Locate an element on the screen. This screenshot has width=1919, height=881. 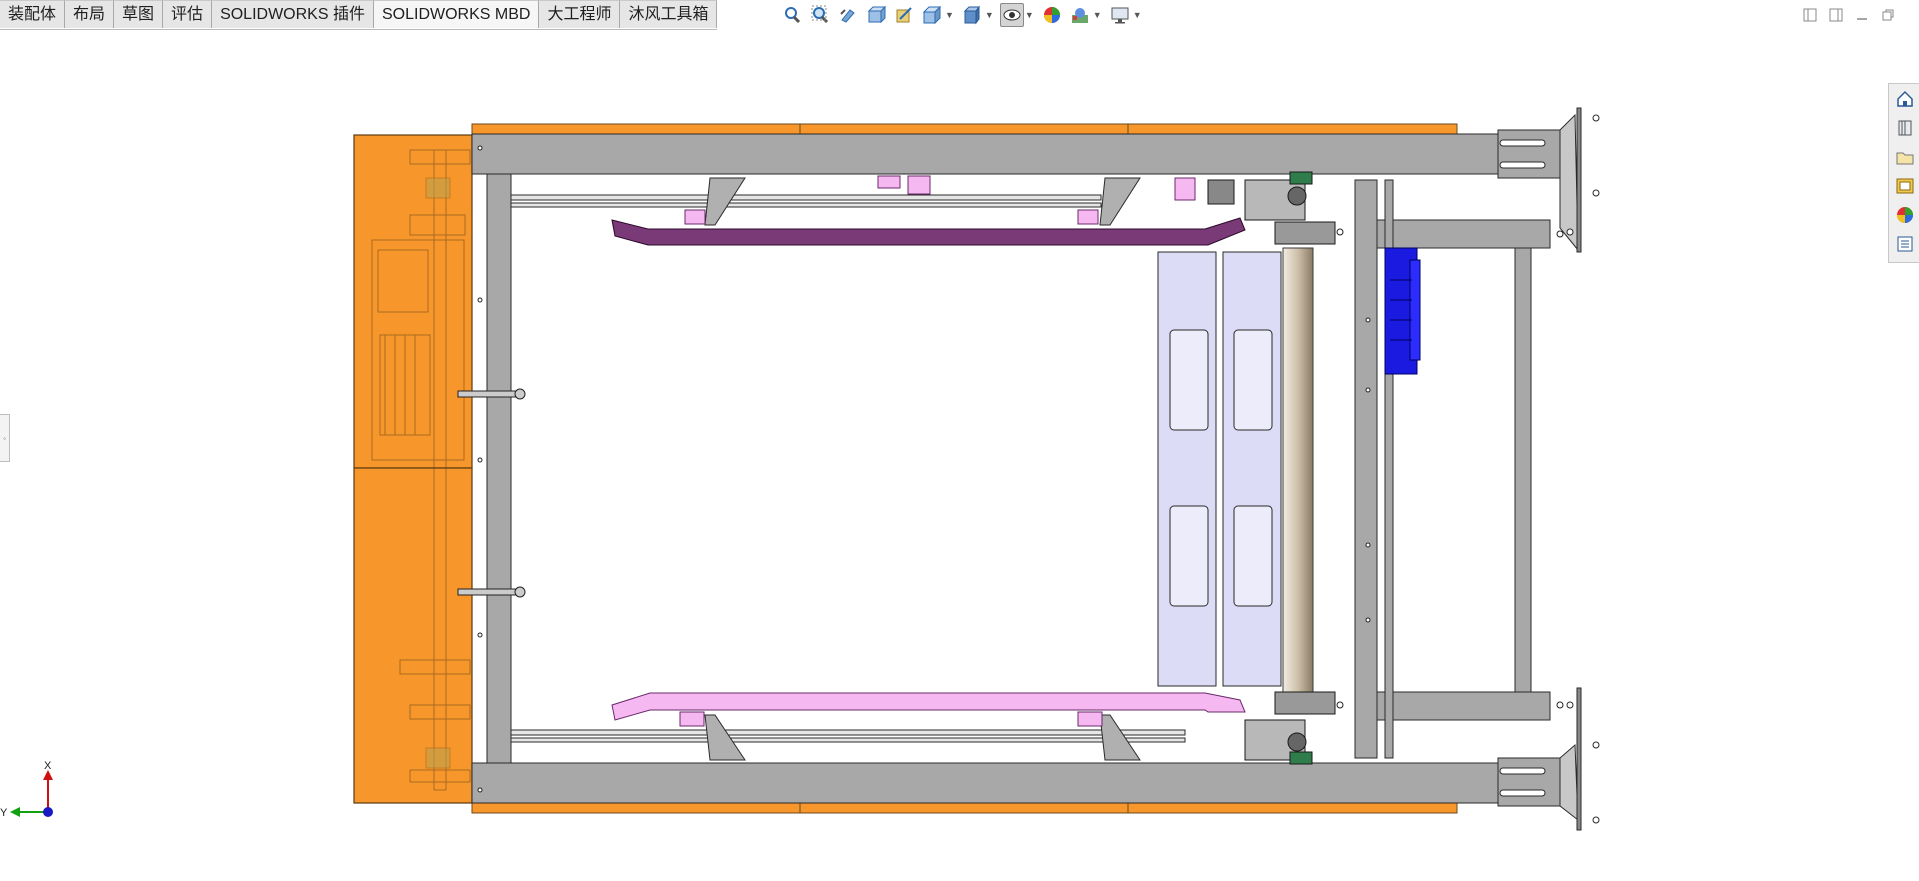
restore-icon is located at coordinates (1888, 15).